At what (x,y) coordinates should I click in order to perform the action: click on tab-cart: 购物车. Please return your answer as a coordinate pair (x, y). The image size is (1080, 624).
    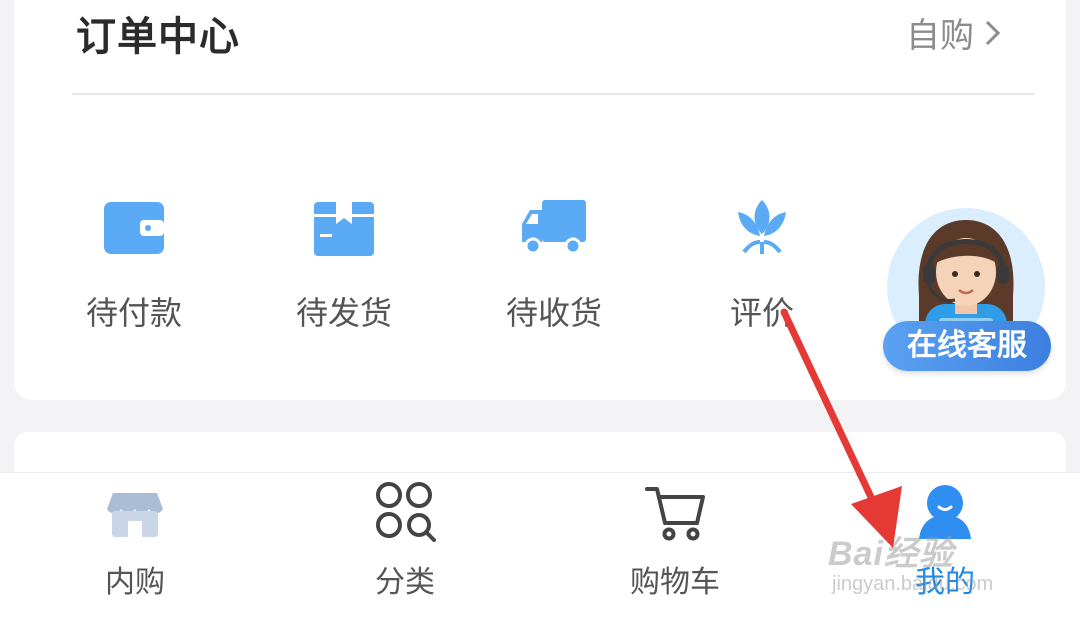
    Looking at the image, I should click on (675, 540).